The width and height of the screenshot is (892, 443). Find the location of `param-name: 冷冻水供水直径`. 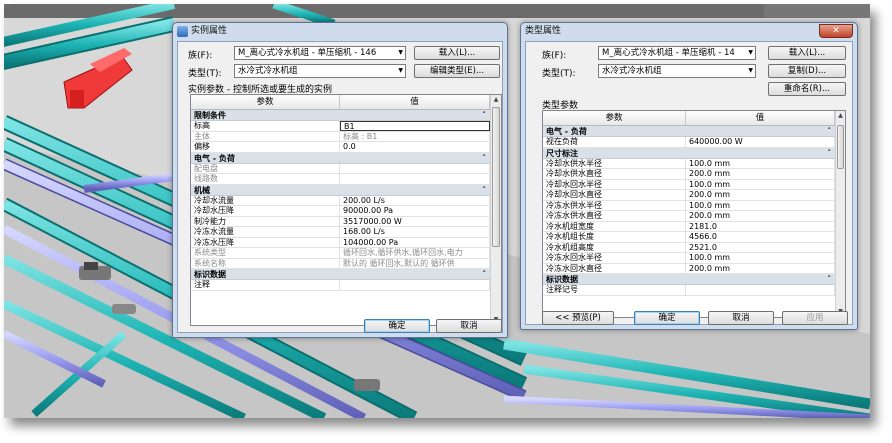

param-name: 冷冻水供水直径 is located at coordinates (614, 216).